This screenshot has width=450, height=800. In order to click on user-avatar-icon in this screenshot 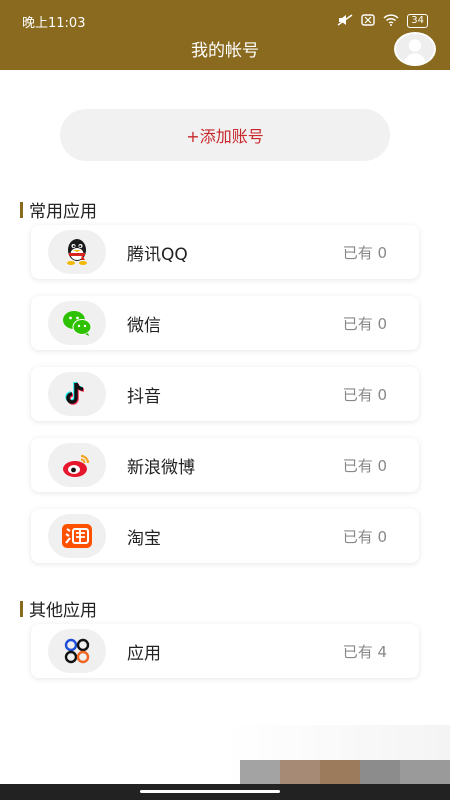, I will do `click(415, 49)`.